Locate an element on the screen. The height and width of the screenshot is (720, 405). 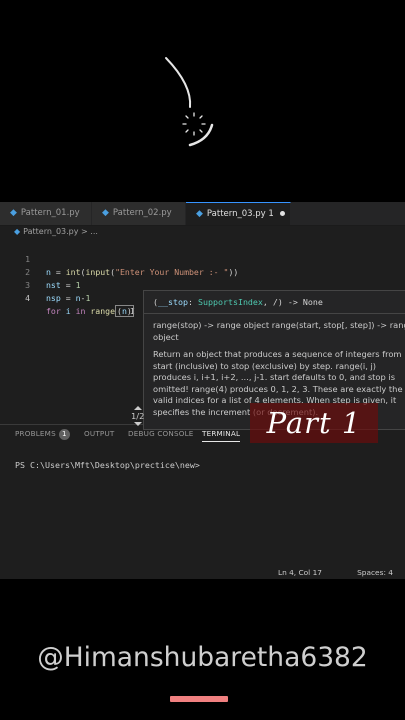
tab-problems: PROBLEMS 1 is located at coordinates (42, 434).